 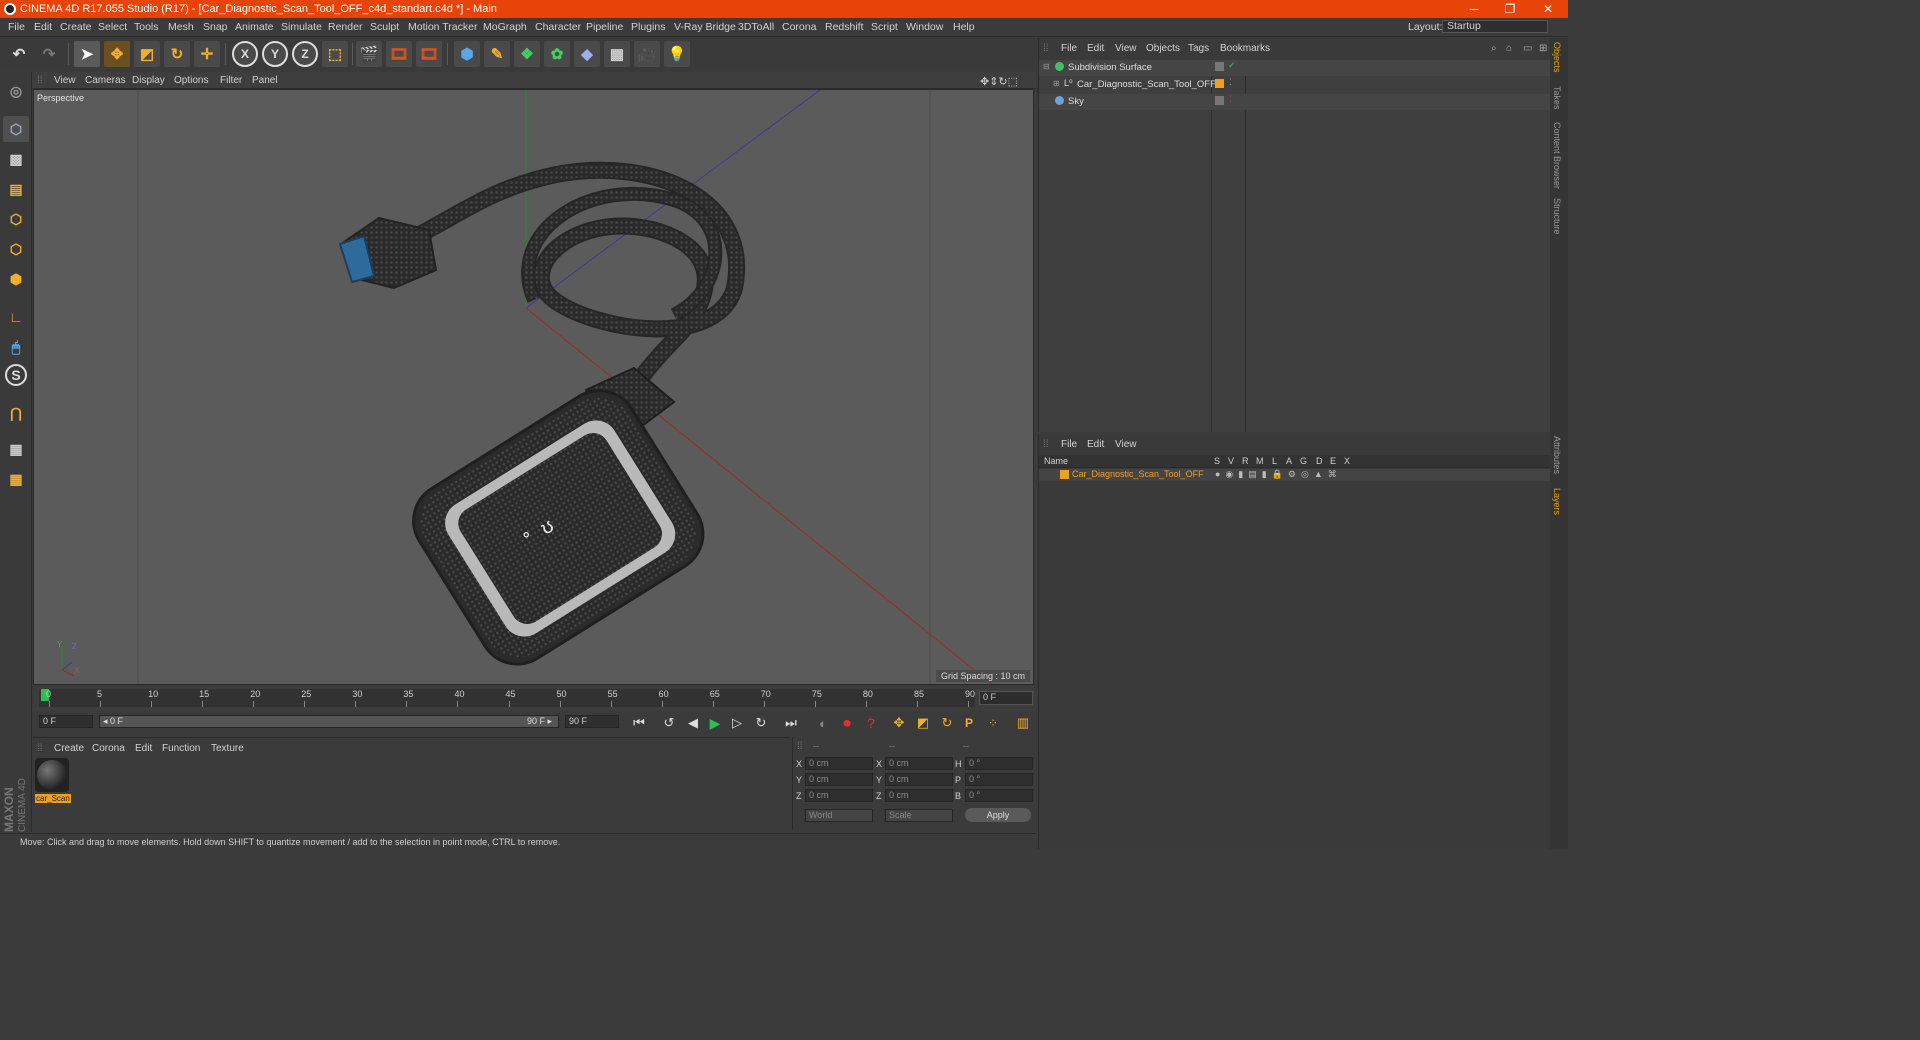 What do you see at coordinates (177, 54) in the screenshot?
I see `rotate-icon: ↻` at bounding box center [177, 54].